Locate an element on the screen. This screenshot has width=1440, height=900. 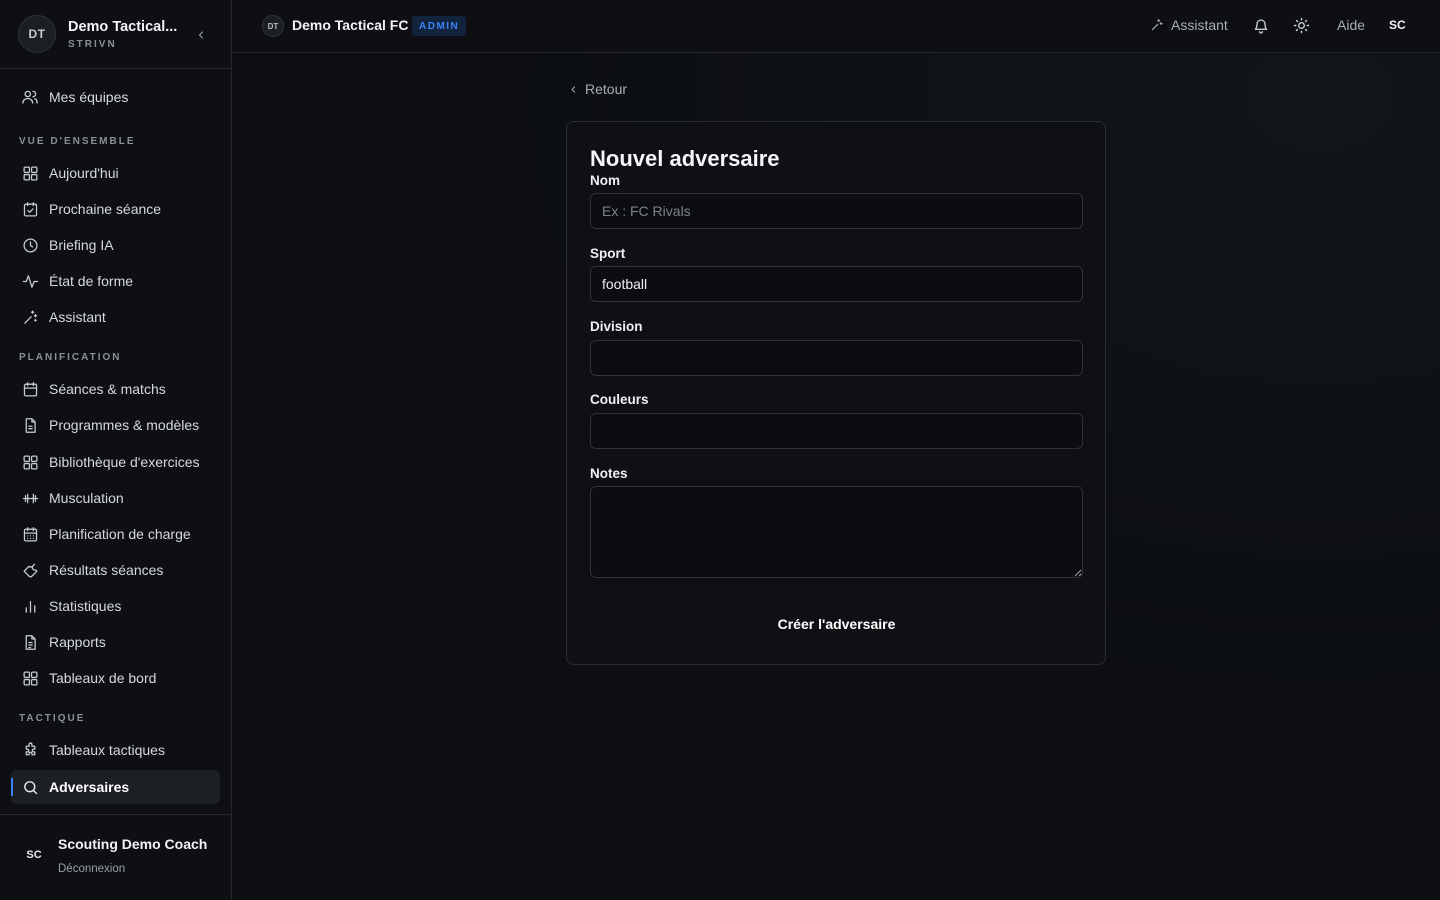
sidebar-item-label: Bibliothèque d'exercices is located at coordinates (124, 462).